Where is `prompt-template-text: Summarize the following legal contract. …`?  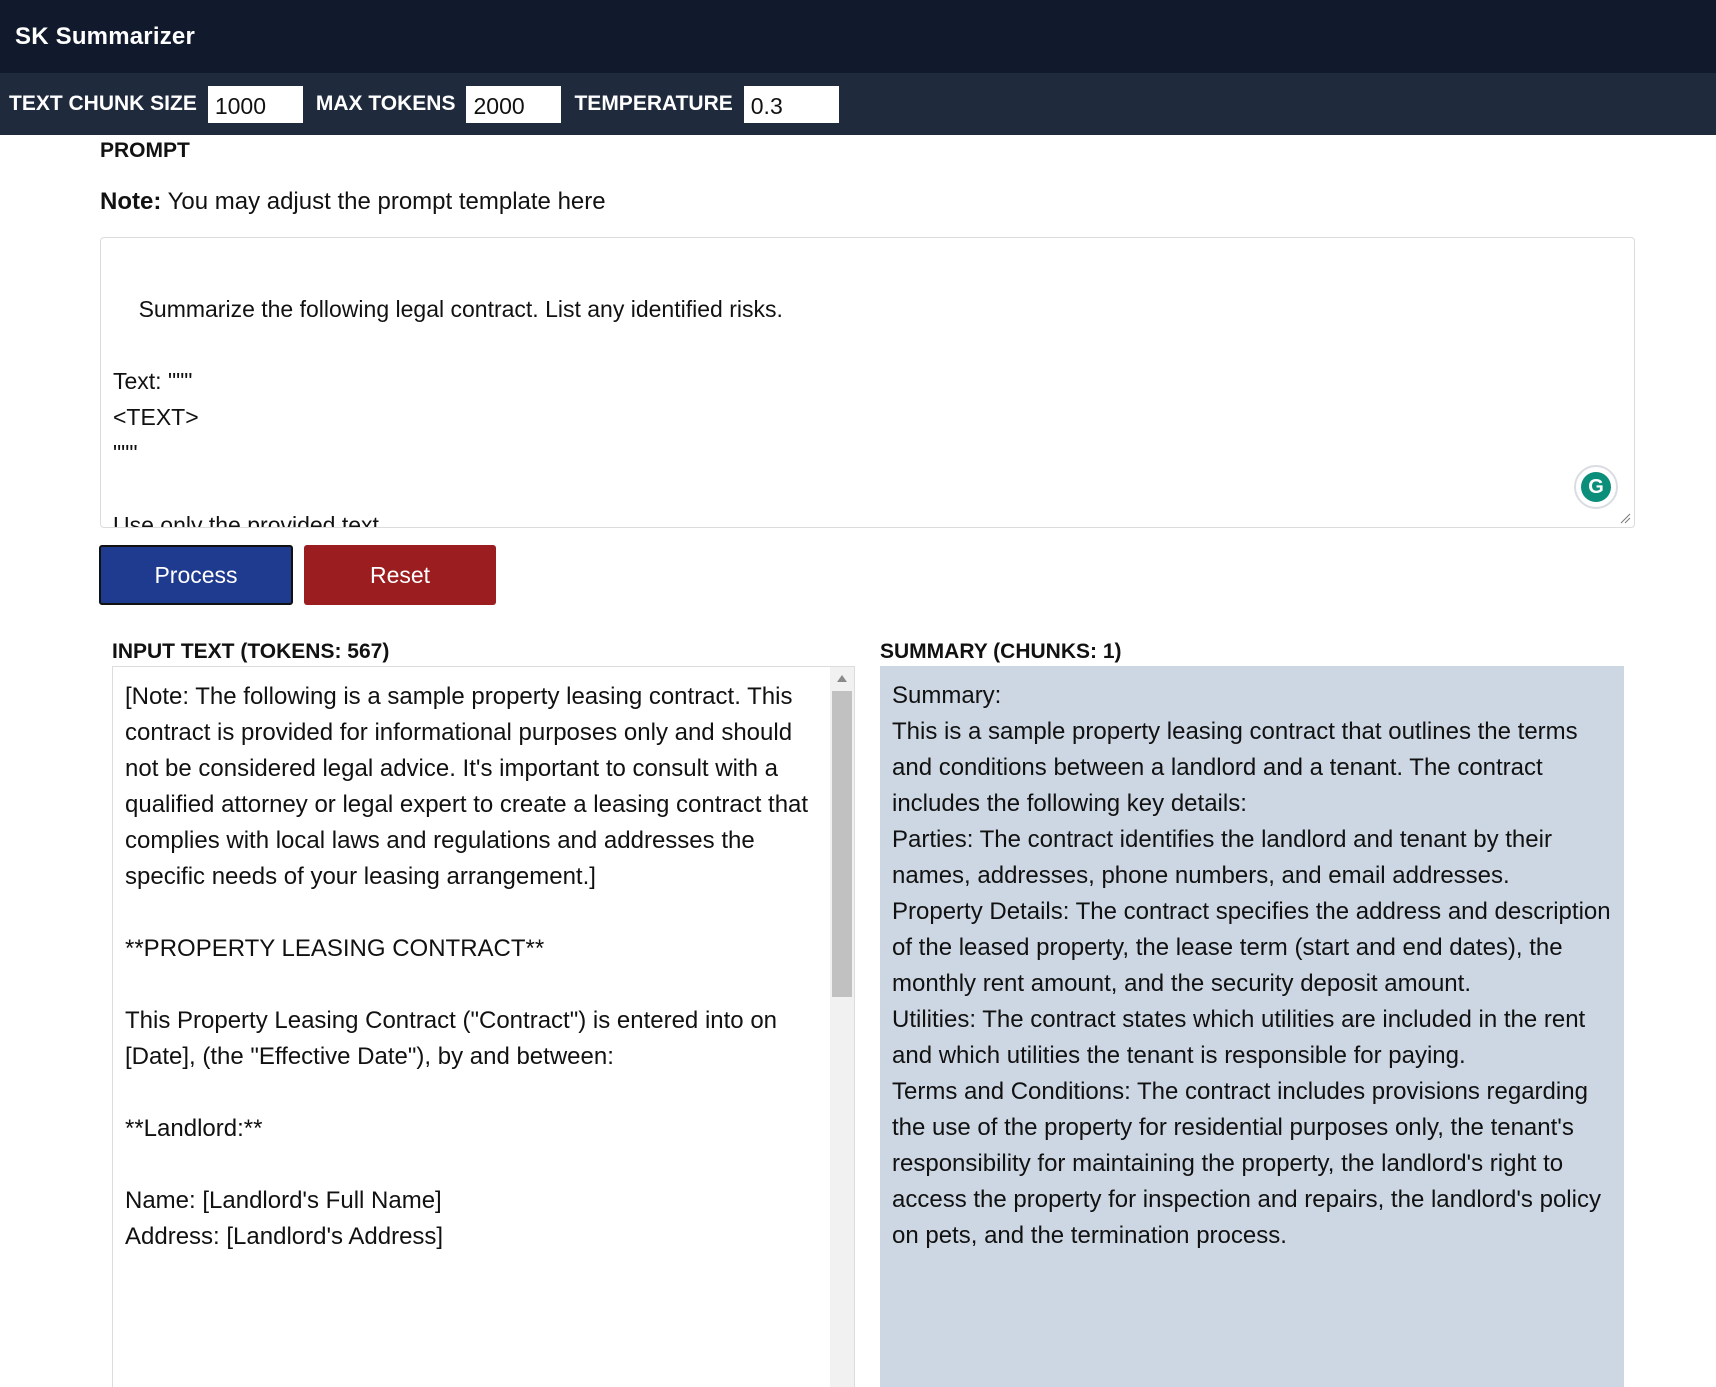
prompt-template-text: Summarize the following legal contract. … is located at coordinates (448, 412).